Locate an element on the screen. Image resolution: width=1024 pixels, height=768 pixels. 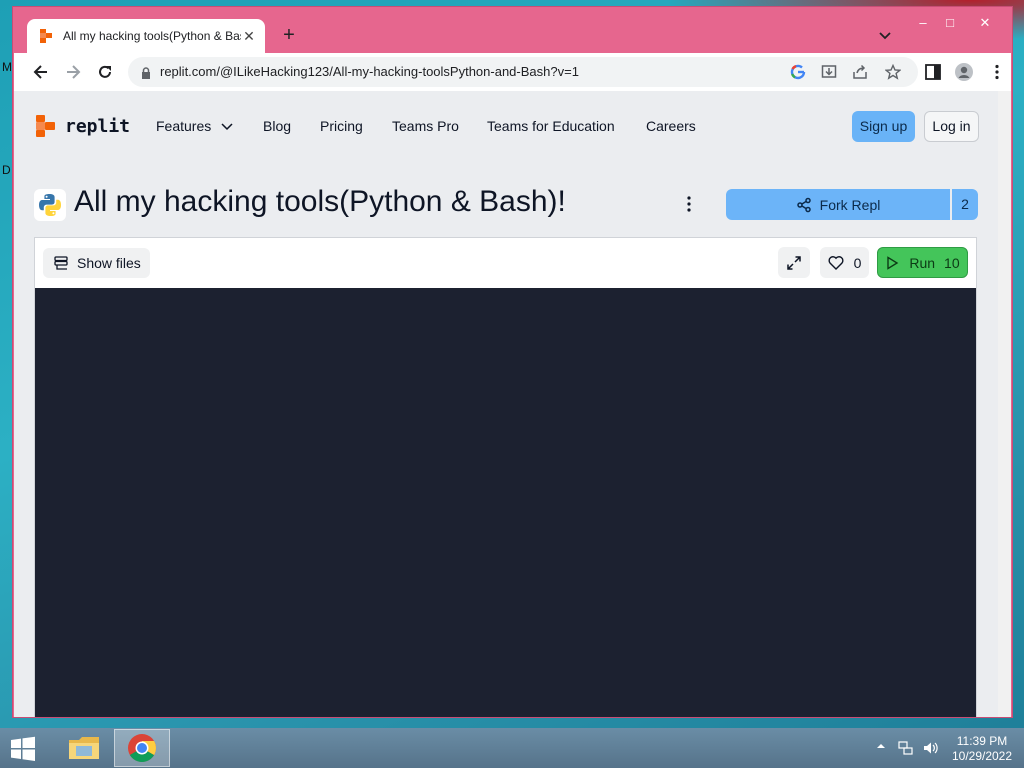
lock-icon is located at coordinates (146, 72).